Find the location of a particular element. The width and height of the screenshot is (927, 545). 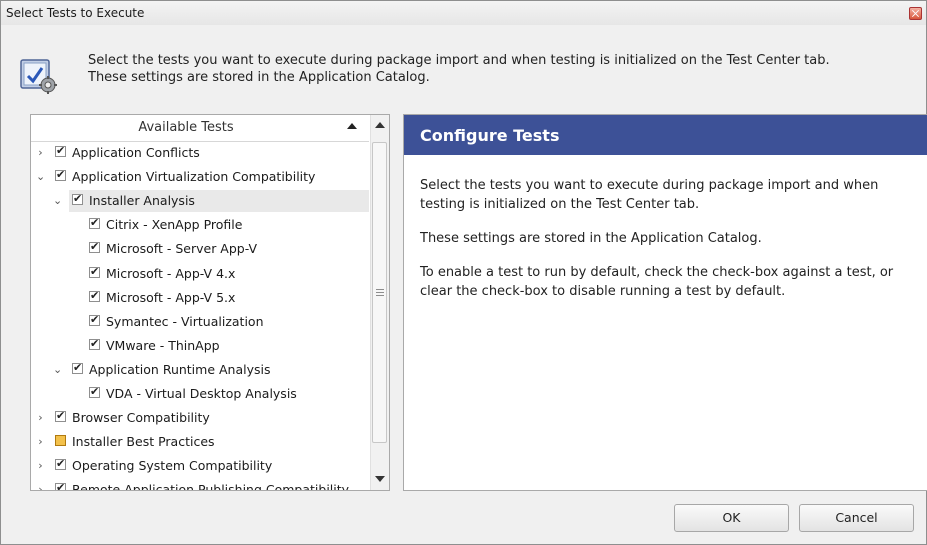

tree-item: ⌄ Installer Analysis is located at coordinates (211, 201).